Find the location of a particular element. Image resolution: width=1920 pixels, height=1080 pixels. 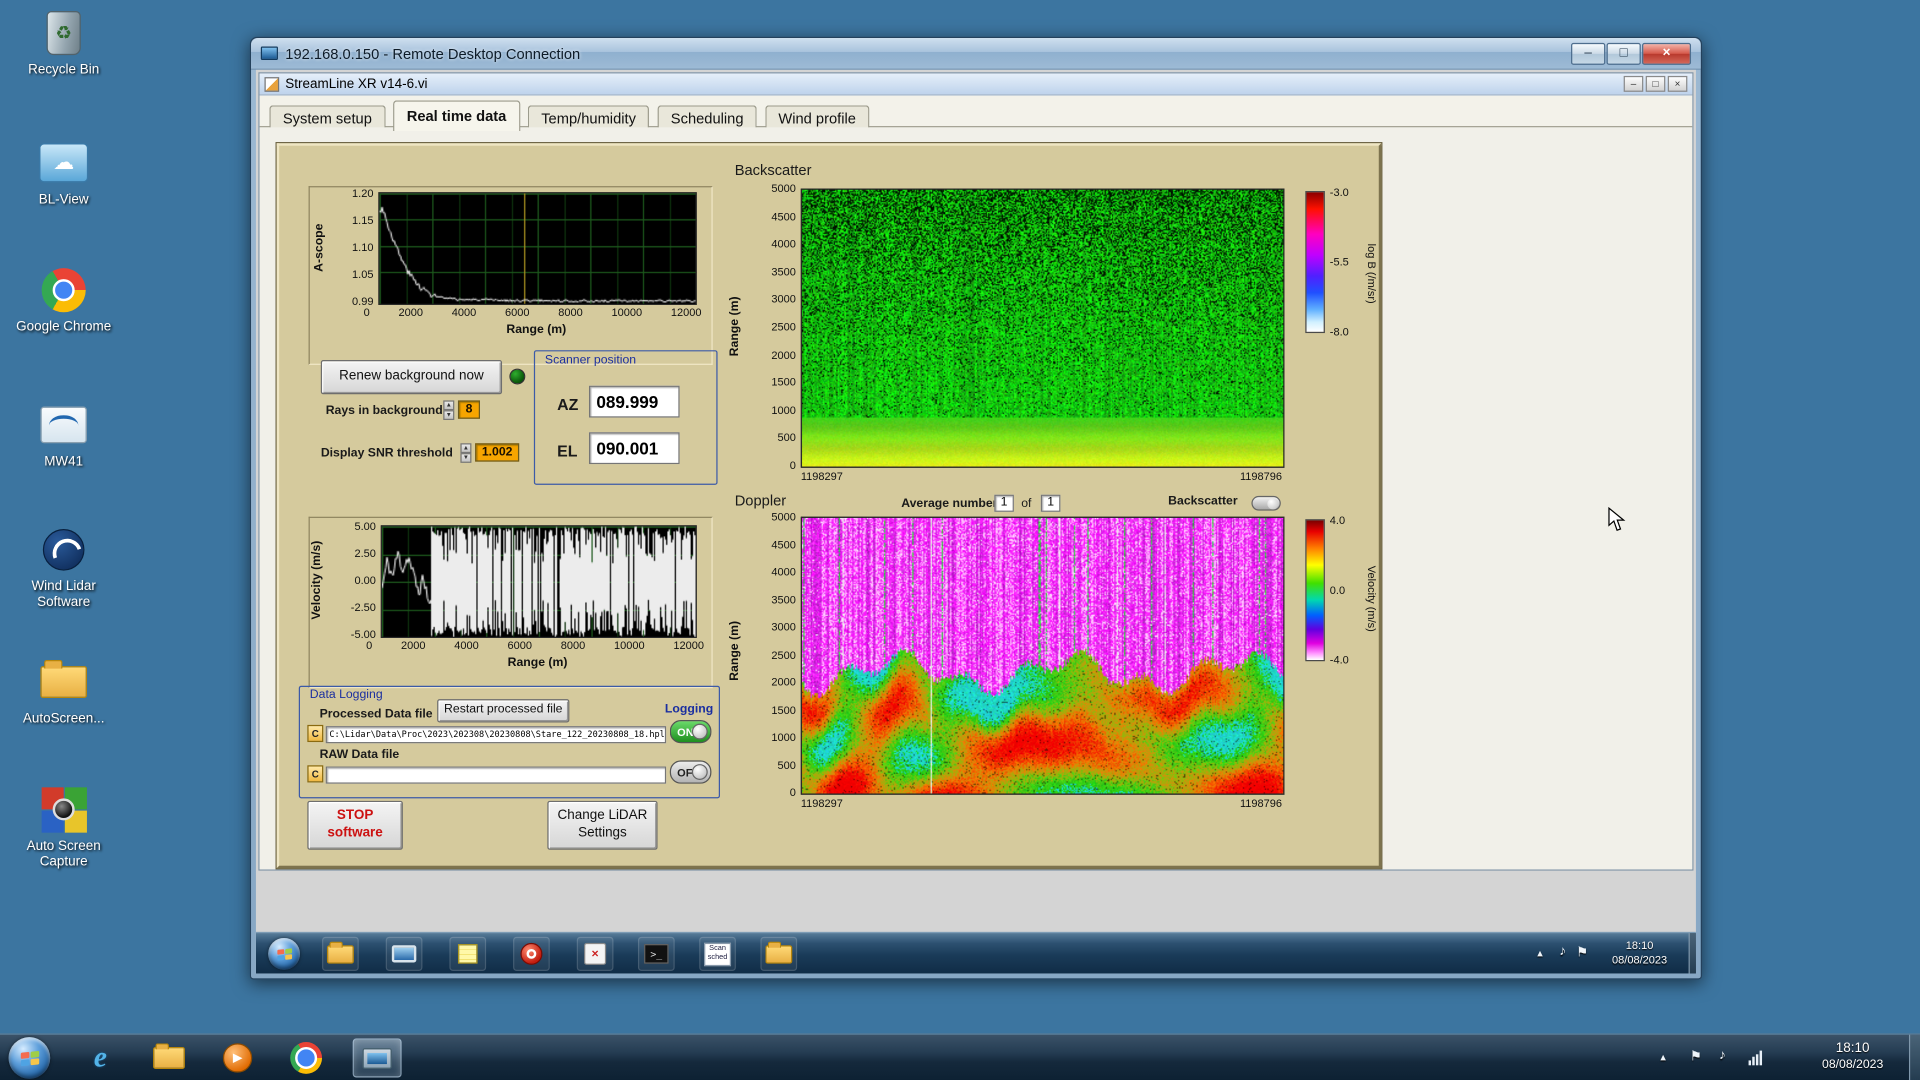

remote-show-desktop-button is located at coordinates (1692, 953).